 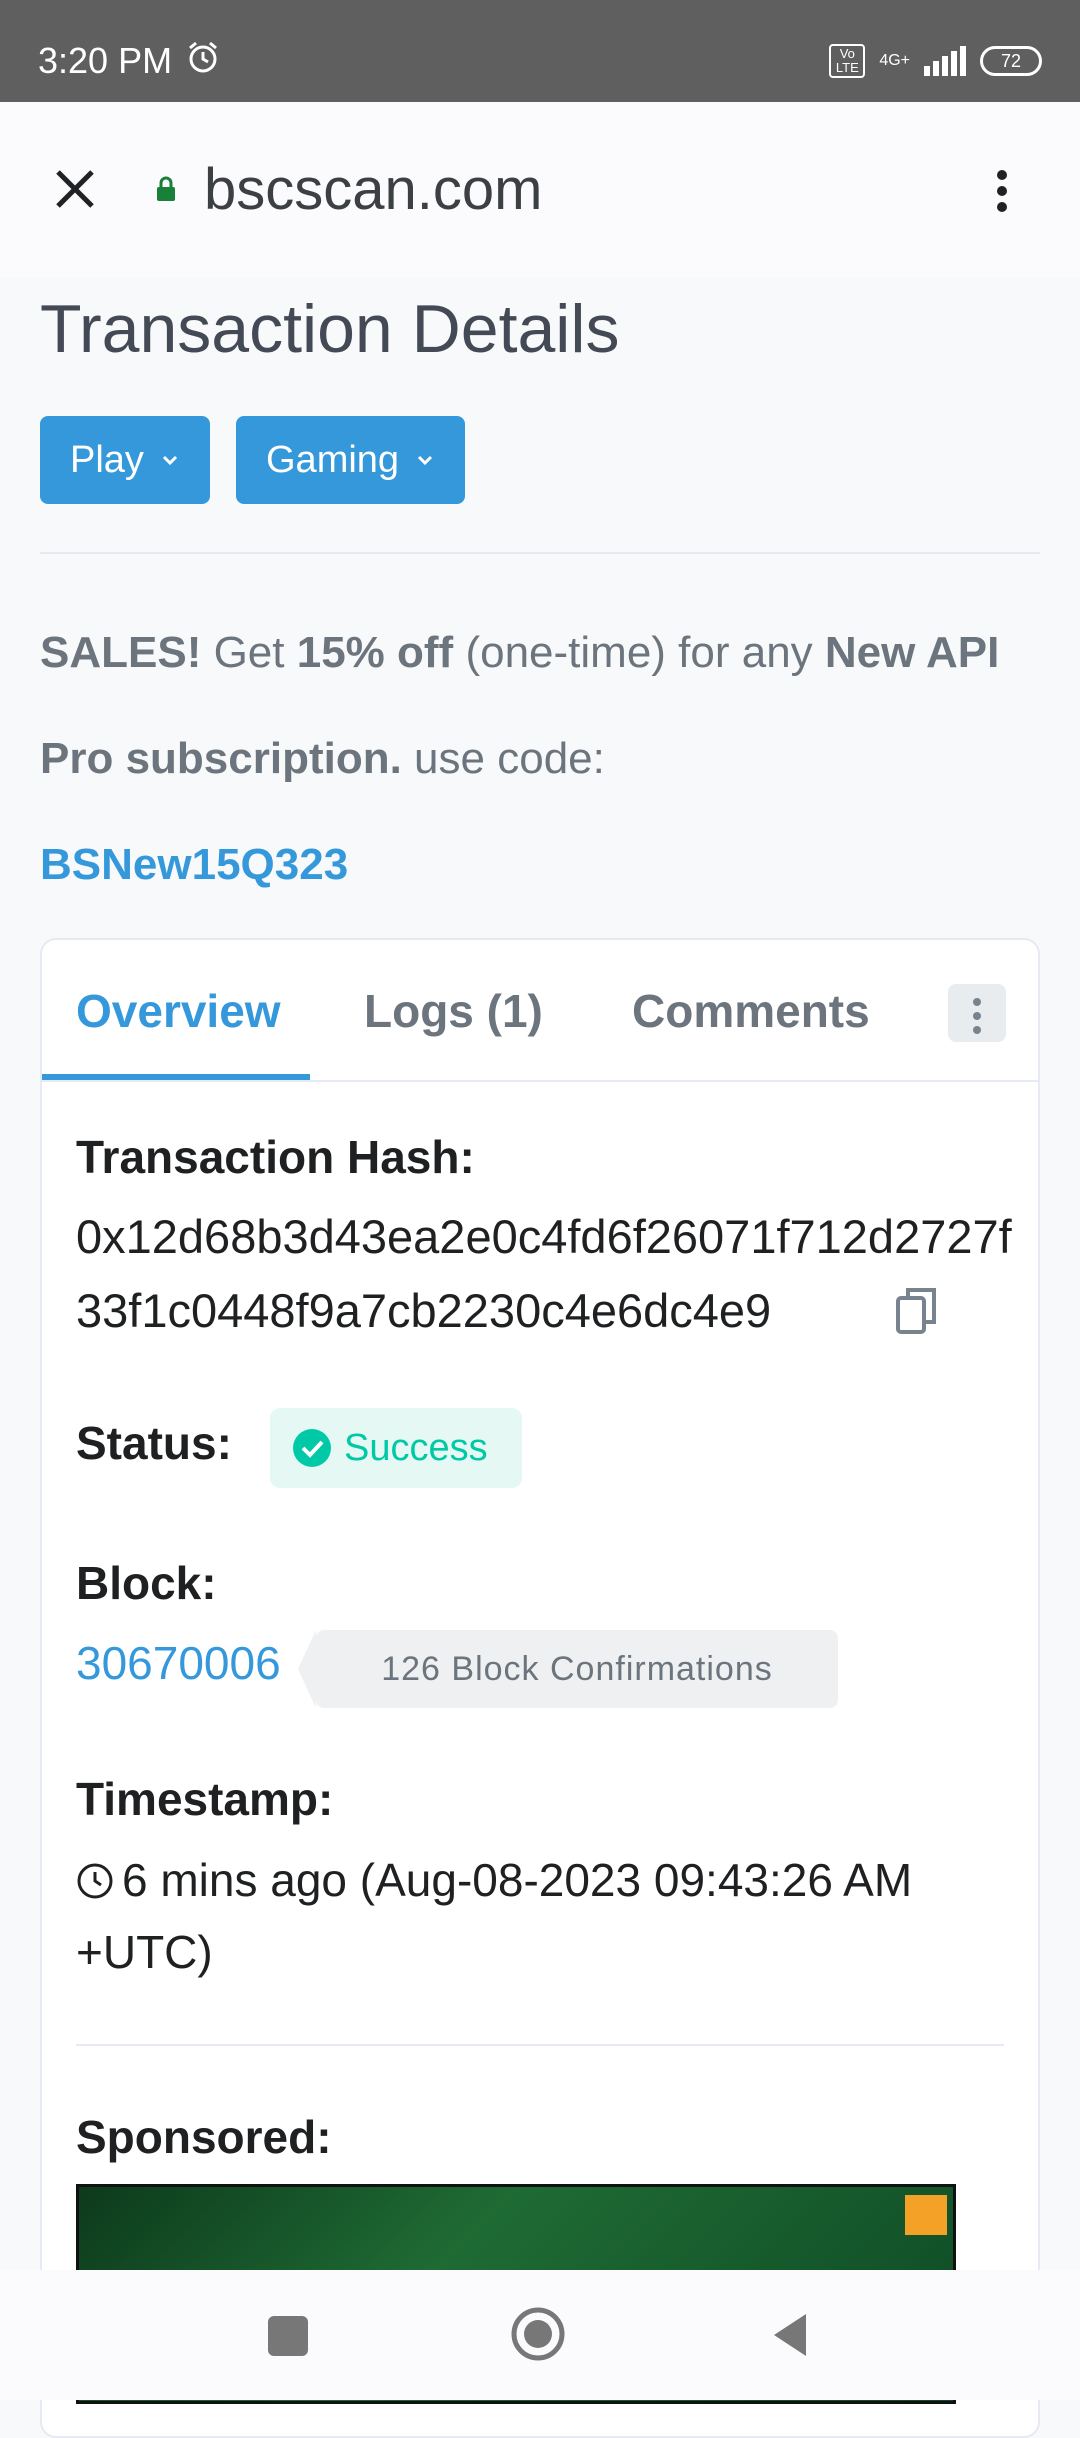 What do you see at coordinates (203, 57) in the screenshot?
I see `alarm-icon` at bounding box center [203, 57].